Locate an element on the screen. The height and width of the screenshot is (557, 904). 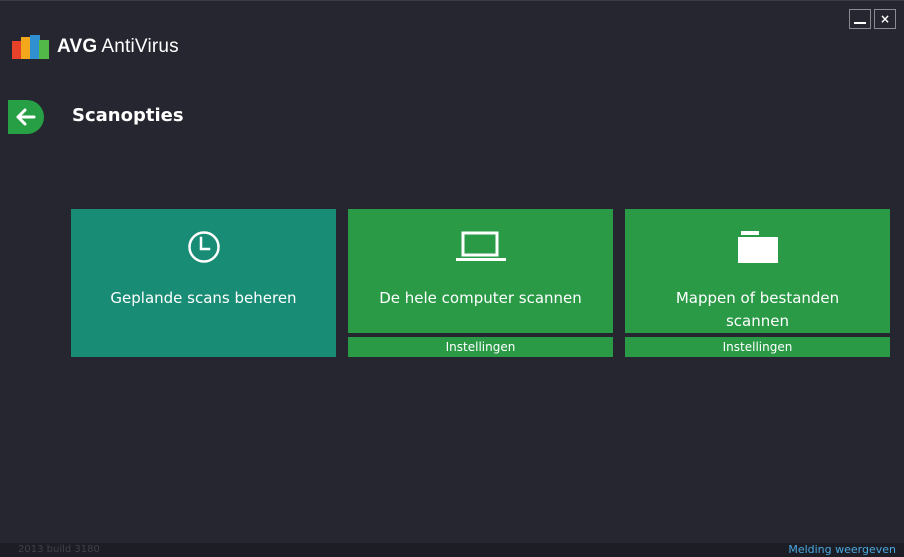
full-computer-scan-tile: De hele computer scannen is located at coordinates (480, 271).